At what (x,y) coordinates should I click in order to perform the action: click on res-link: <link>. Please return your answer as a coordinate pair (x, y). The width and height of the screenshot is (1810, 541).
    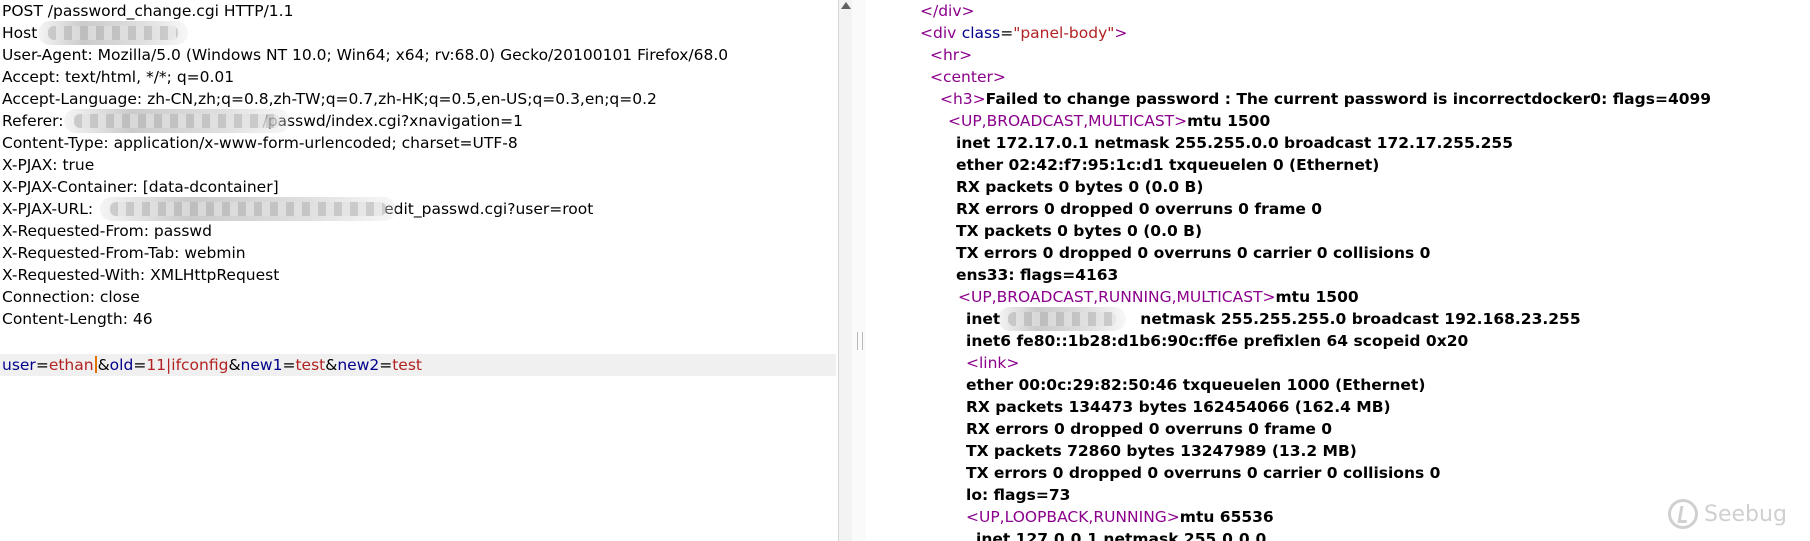
    Looking at the image, I should click on (992, 363).